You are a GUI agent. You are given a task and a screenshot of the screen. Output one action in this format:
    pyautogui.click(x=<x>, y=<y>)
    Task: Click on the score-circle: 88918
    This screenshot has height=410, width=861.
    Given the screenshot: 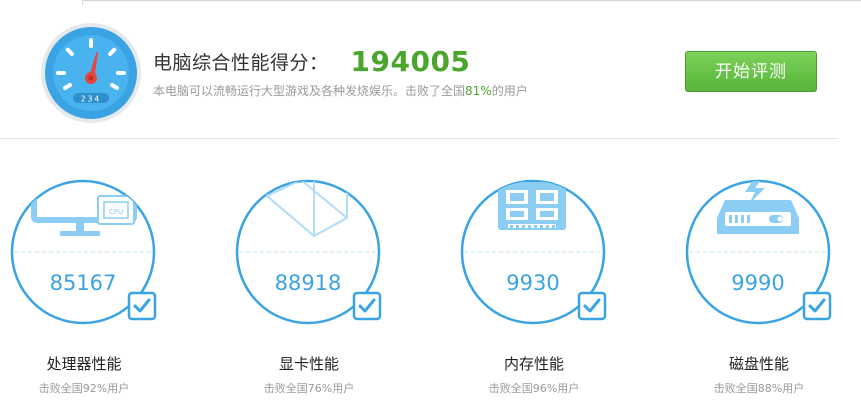 What is the action you would take?
    pyautogui.click(x=308, y=252)
    